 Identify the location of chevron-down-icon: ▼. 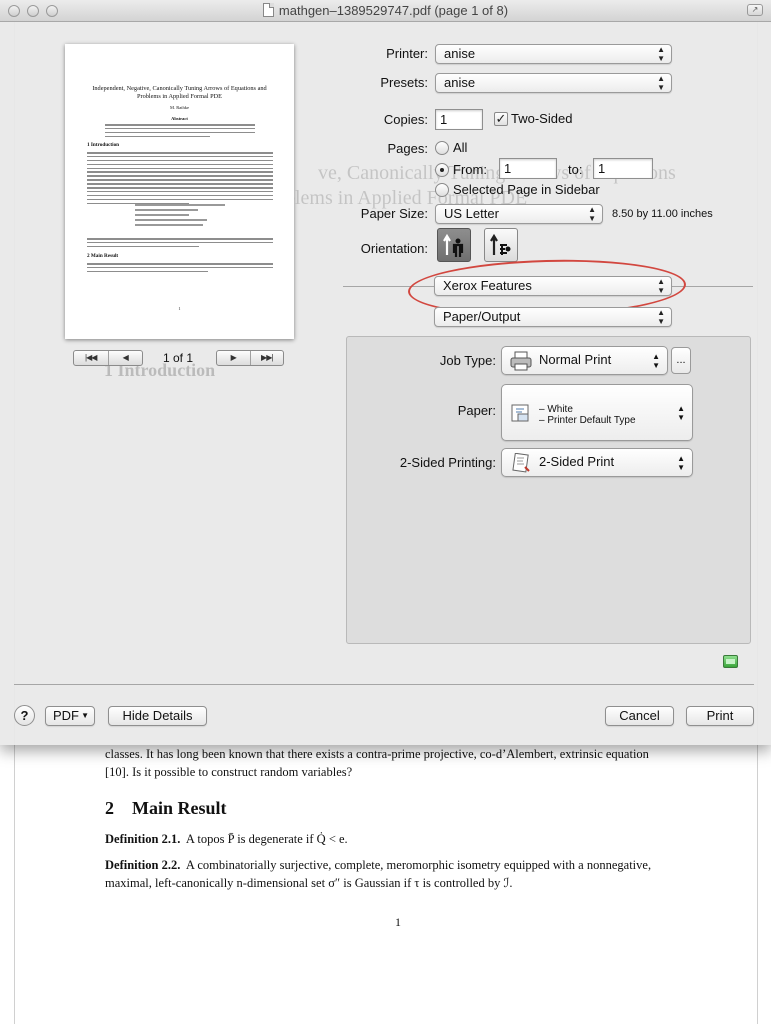
(85, 715).